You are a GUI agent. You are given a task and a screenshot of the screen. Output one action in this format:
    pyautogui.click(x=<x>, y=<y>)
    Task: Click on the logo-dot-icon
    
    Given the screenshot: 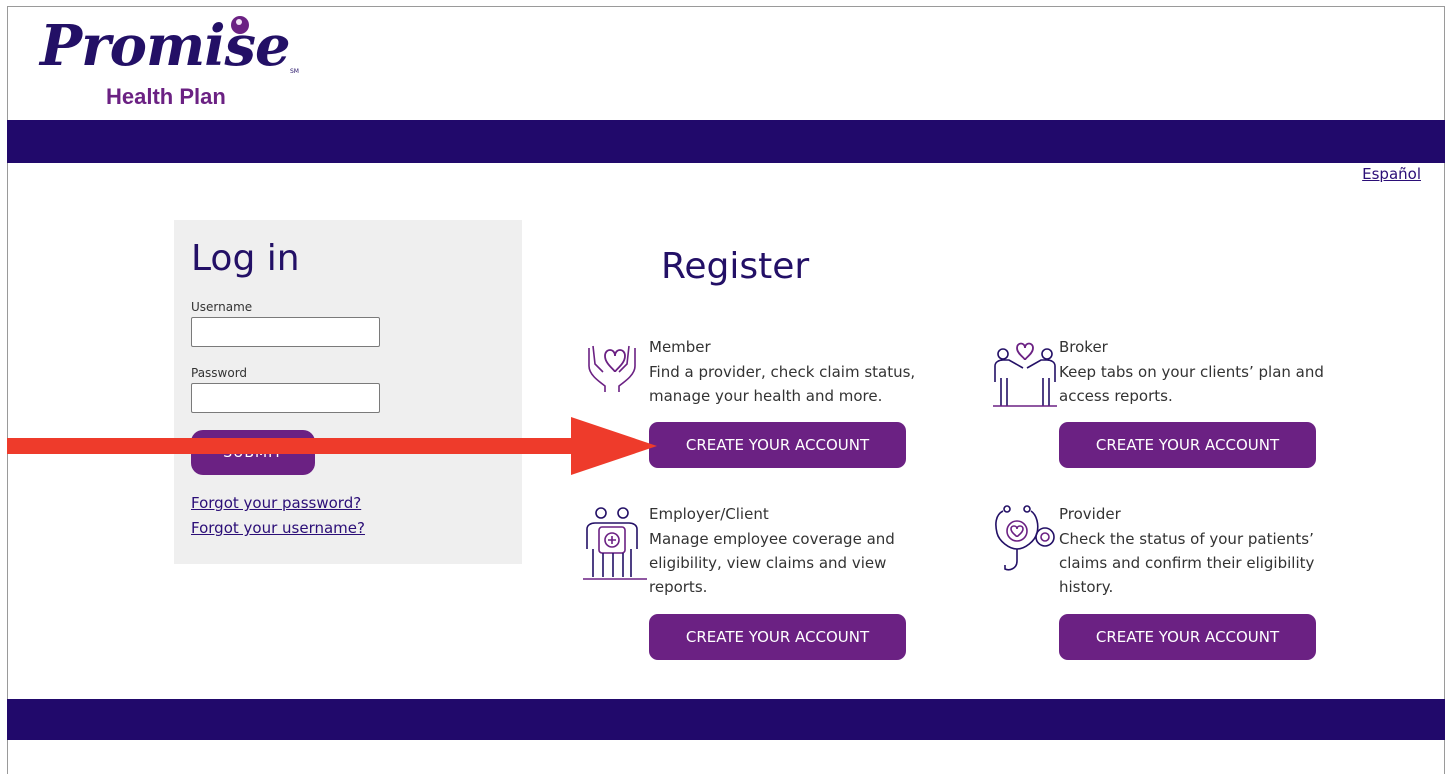 What is the action you would take?
    pyautogui.click(x=240, y=25)
    